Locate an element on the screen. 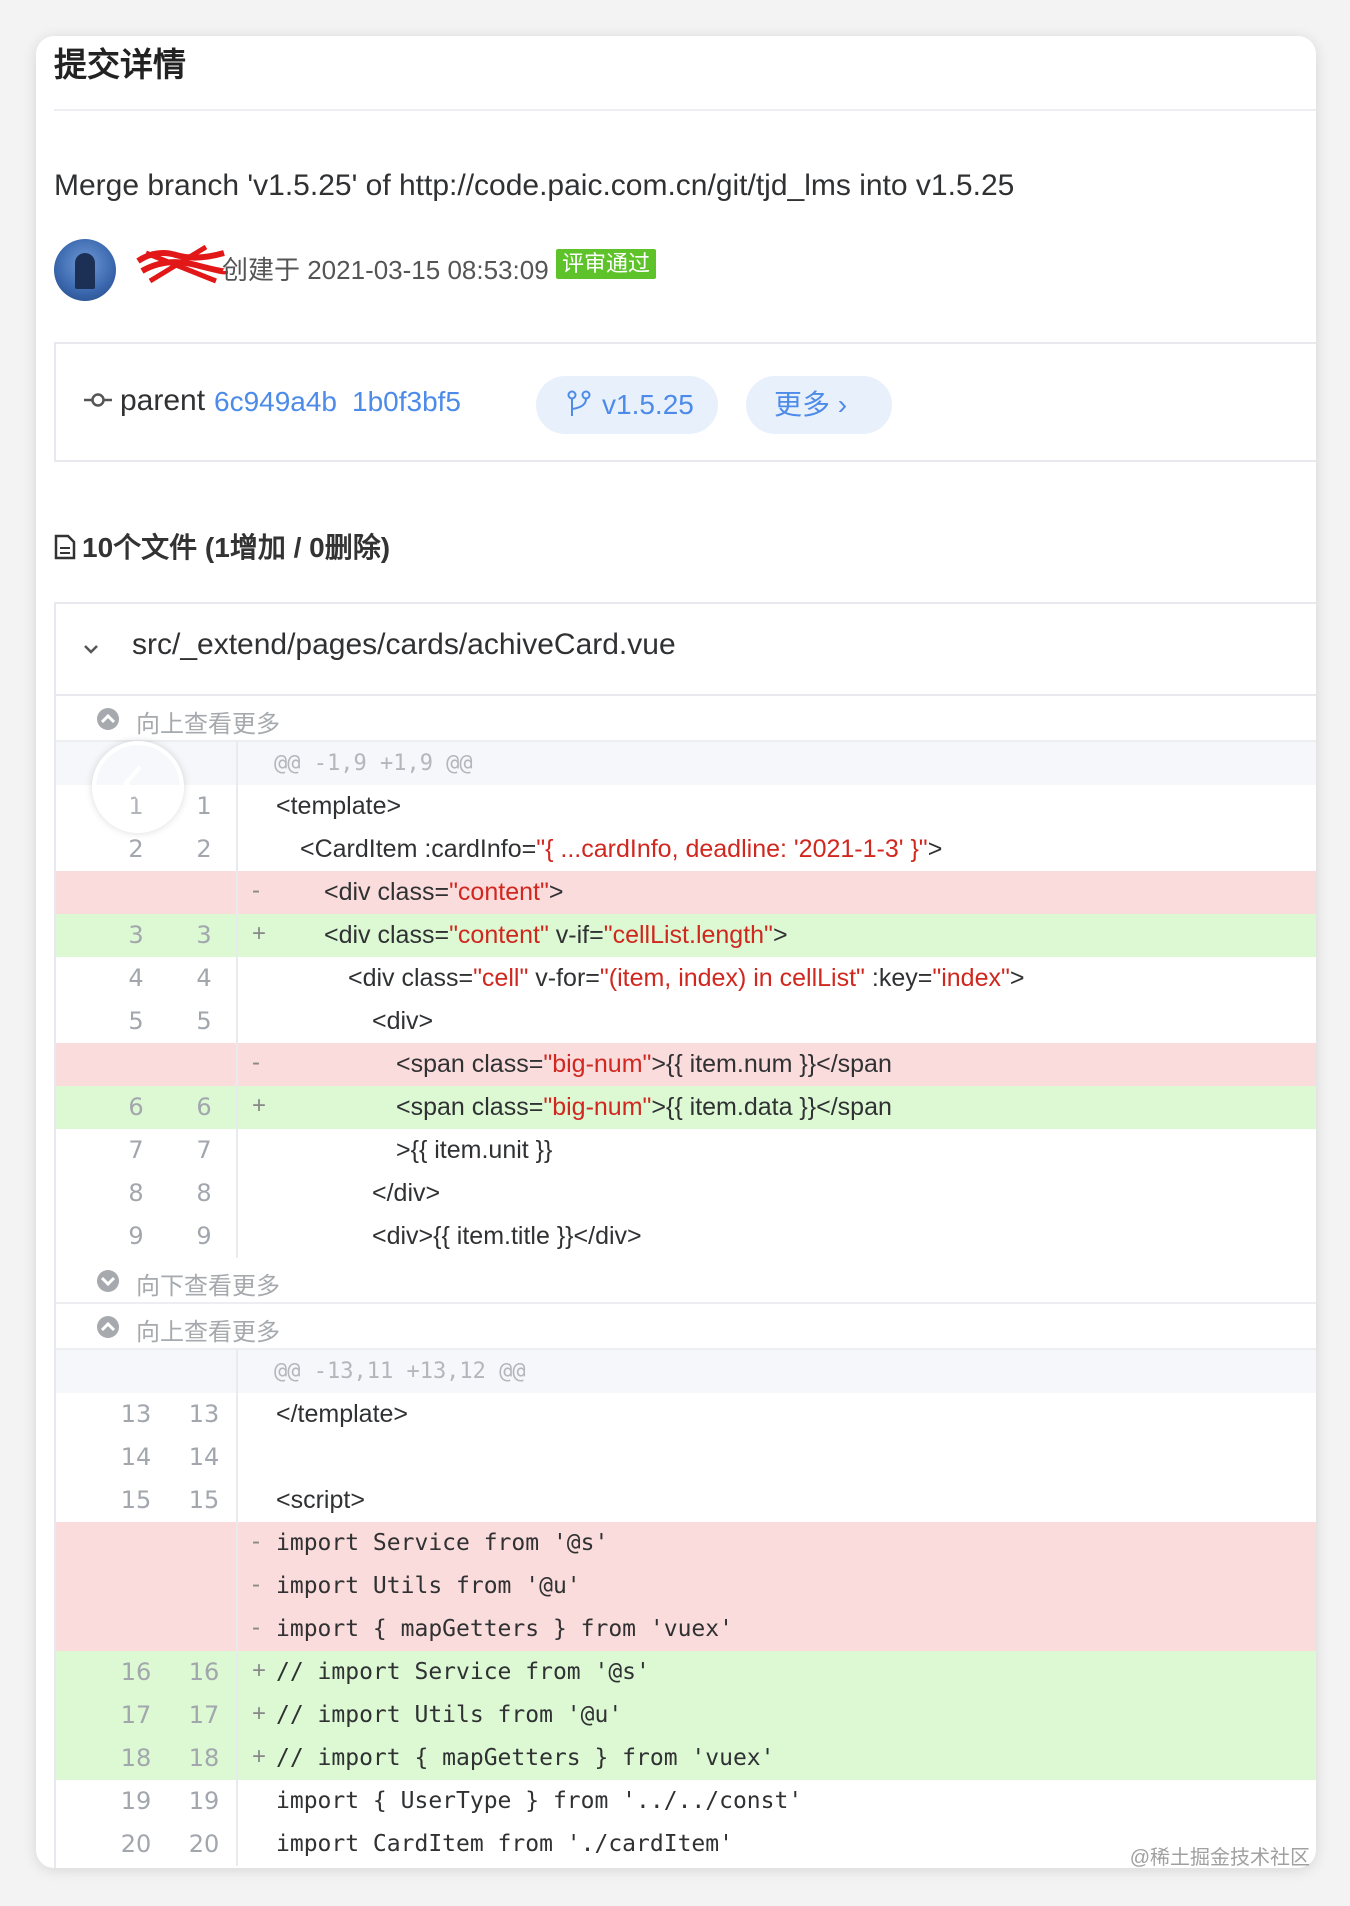 The image size is (1350, 1906). diff-line-context: 1 1 <template> is located at coordinates (686, 806).